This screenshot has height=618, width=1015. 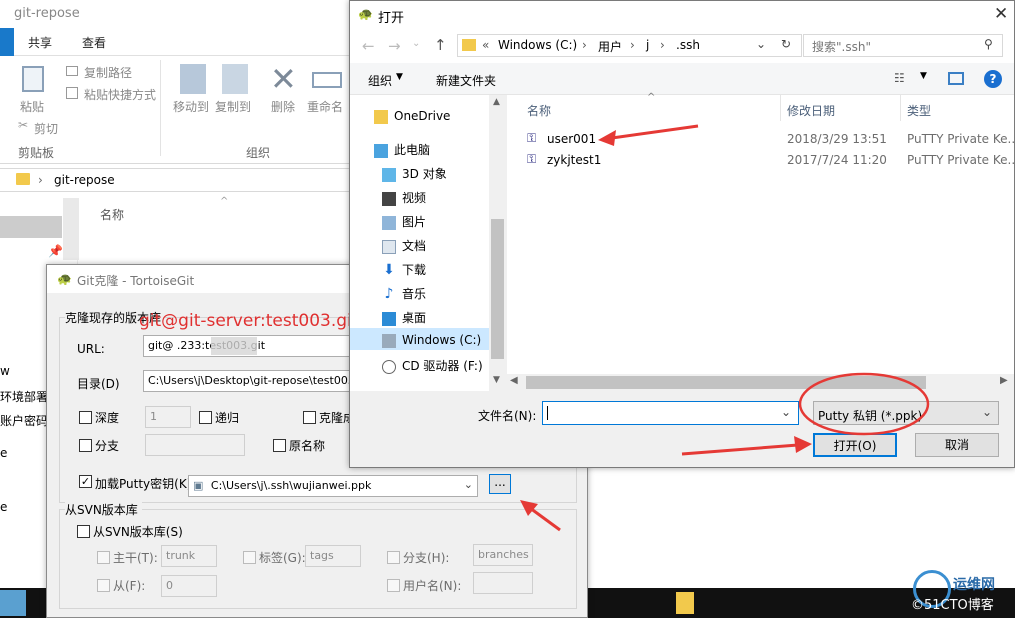 What do you see at coordinates (864, 404) in the screenshot?
I see `annotation-circle-filter` at bounding box center [864, 404].